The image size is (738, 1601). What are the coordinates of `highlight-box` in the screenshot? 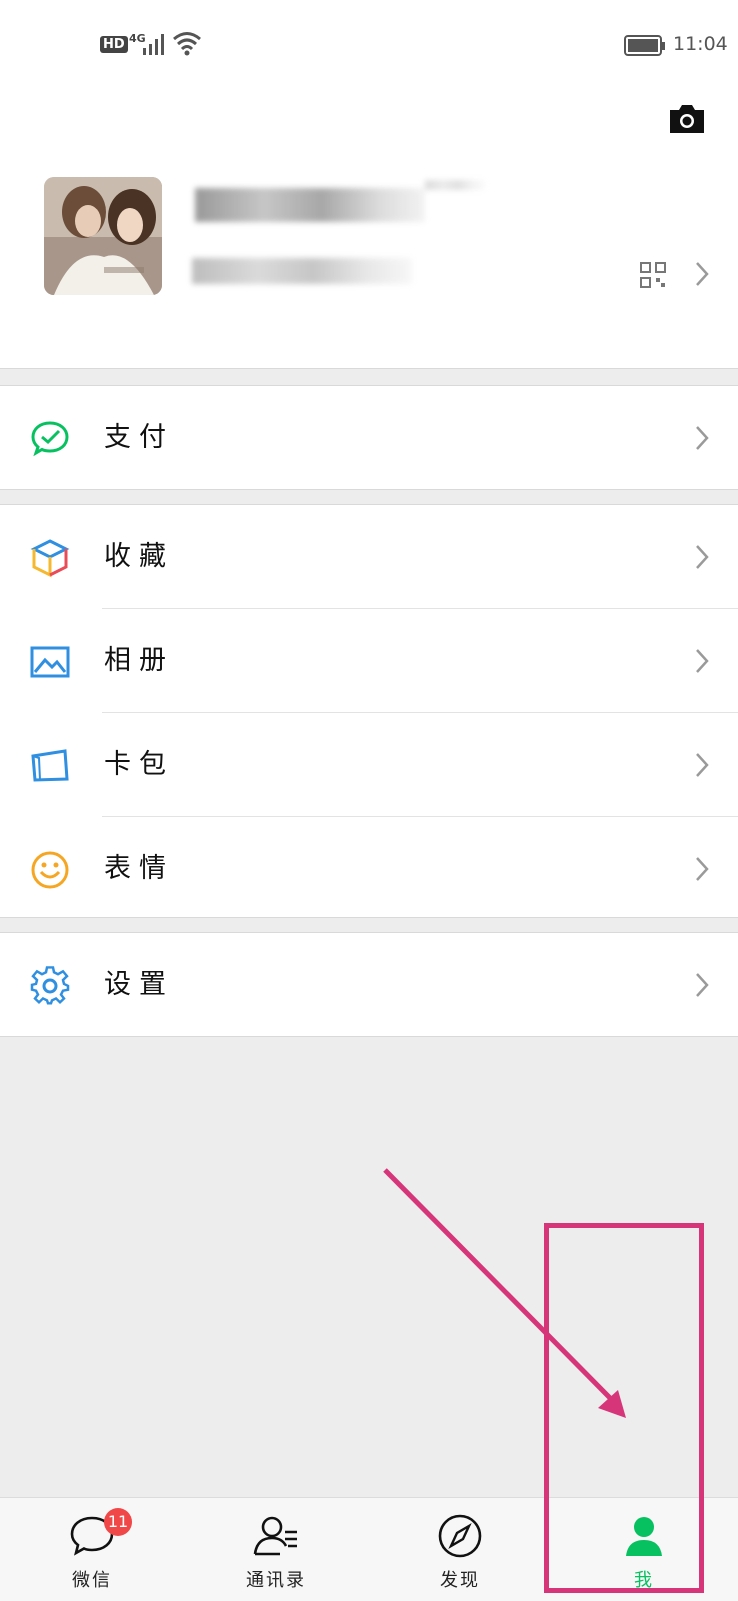 It's located at (624, 1408).